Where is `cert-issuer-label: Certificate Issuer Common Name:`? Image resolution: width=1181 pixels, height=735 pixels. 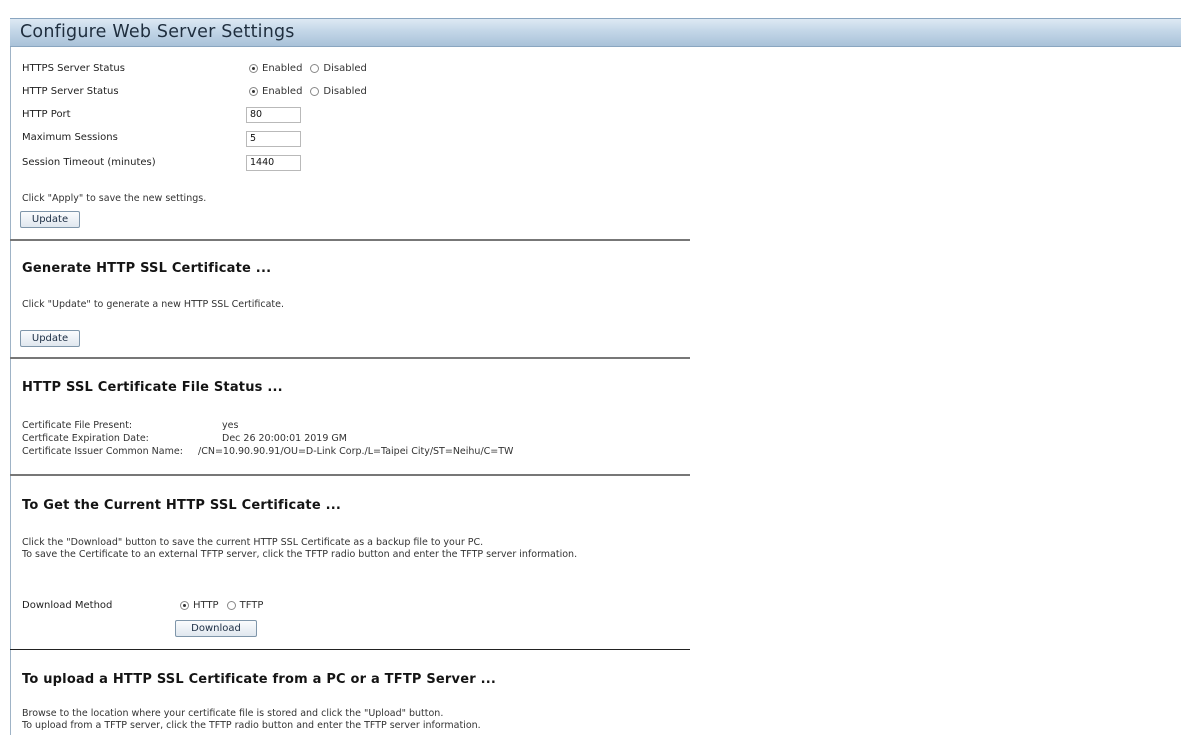 cert-issuer-label: Certificate Issuer Common Name: is located at coordinates (102, 451).